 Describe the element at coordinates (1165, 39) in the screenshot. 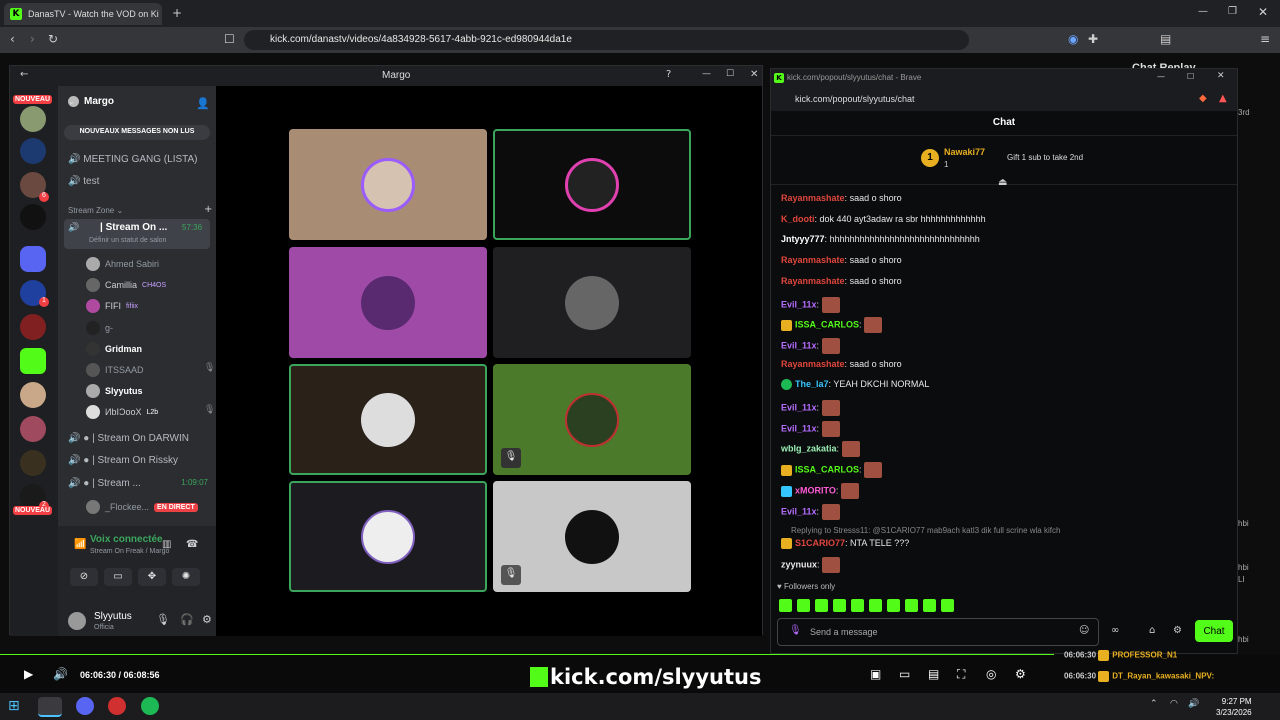

I see `sidebar-icon: ▤` at that location.